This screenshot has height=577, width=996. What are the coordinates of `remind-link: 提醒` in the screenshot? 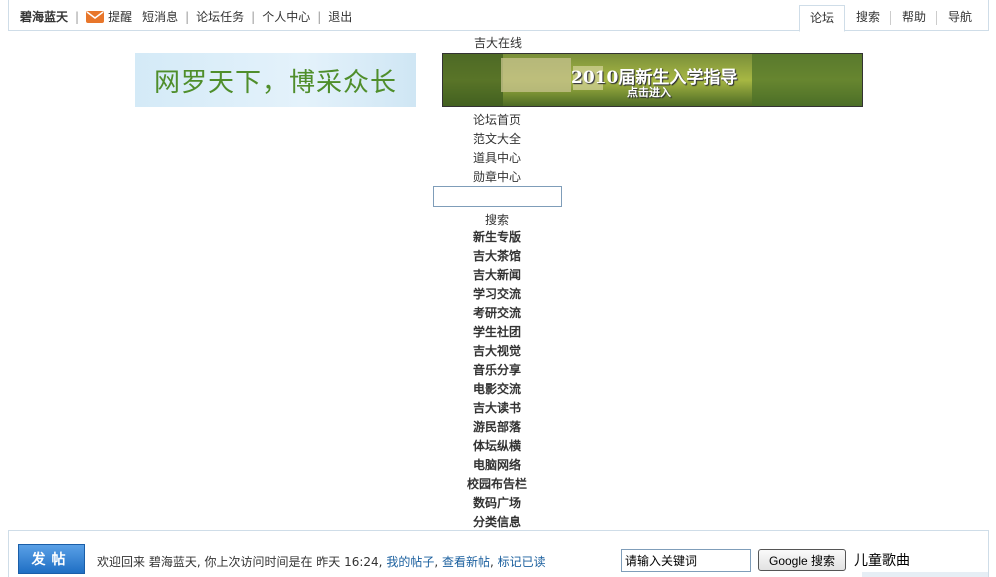 It's located at (120, 16).